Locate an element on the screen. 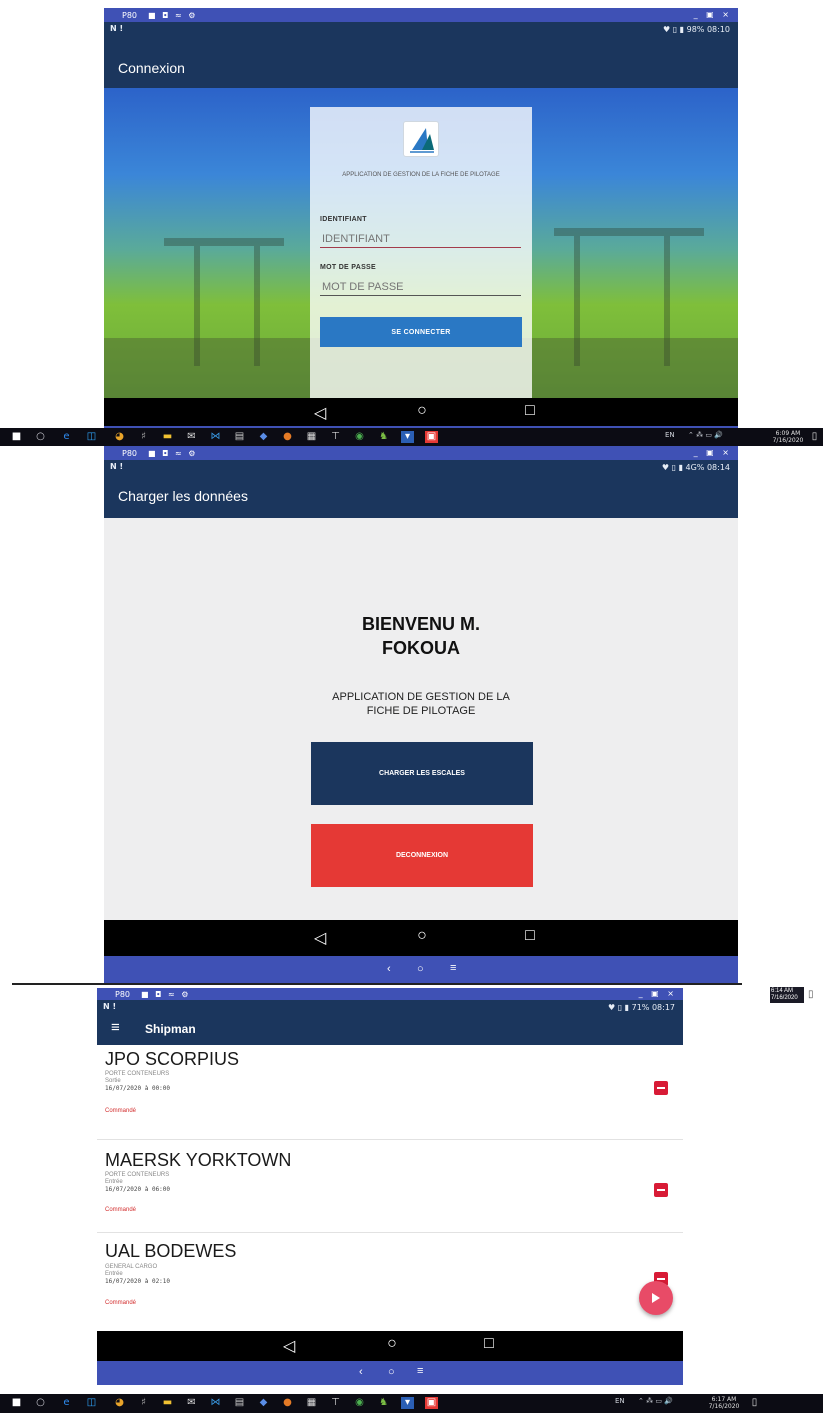  status-right: ♥ ▯ ▮ 4G% 08:14 is located at coordinates (695, 467).